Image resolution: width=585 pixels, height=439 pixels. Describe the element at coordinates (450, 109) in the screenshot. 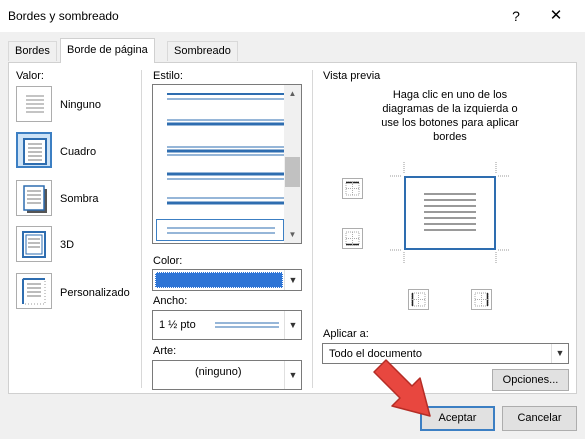

I see `instruction-line: diagramas de la izquierda o` at that location.